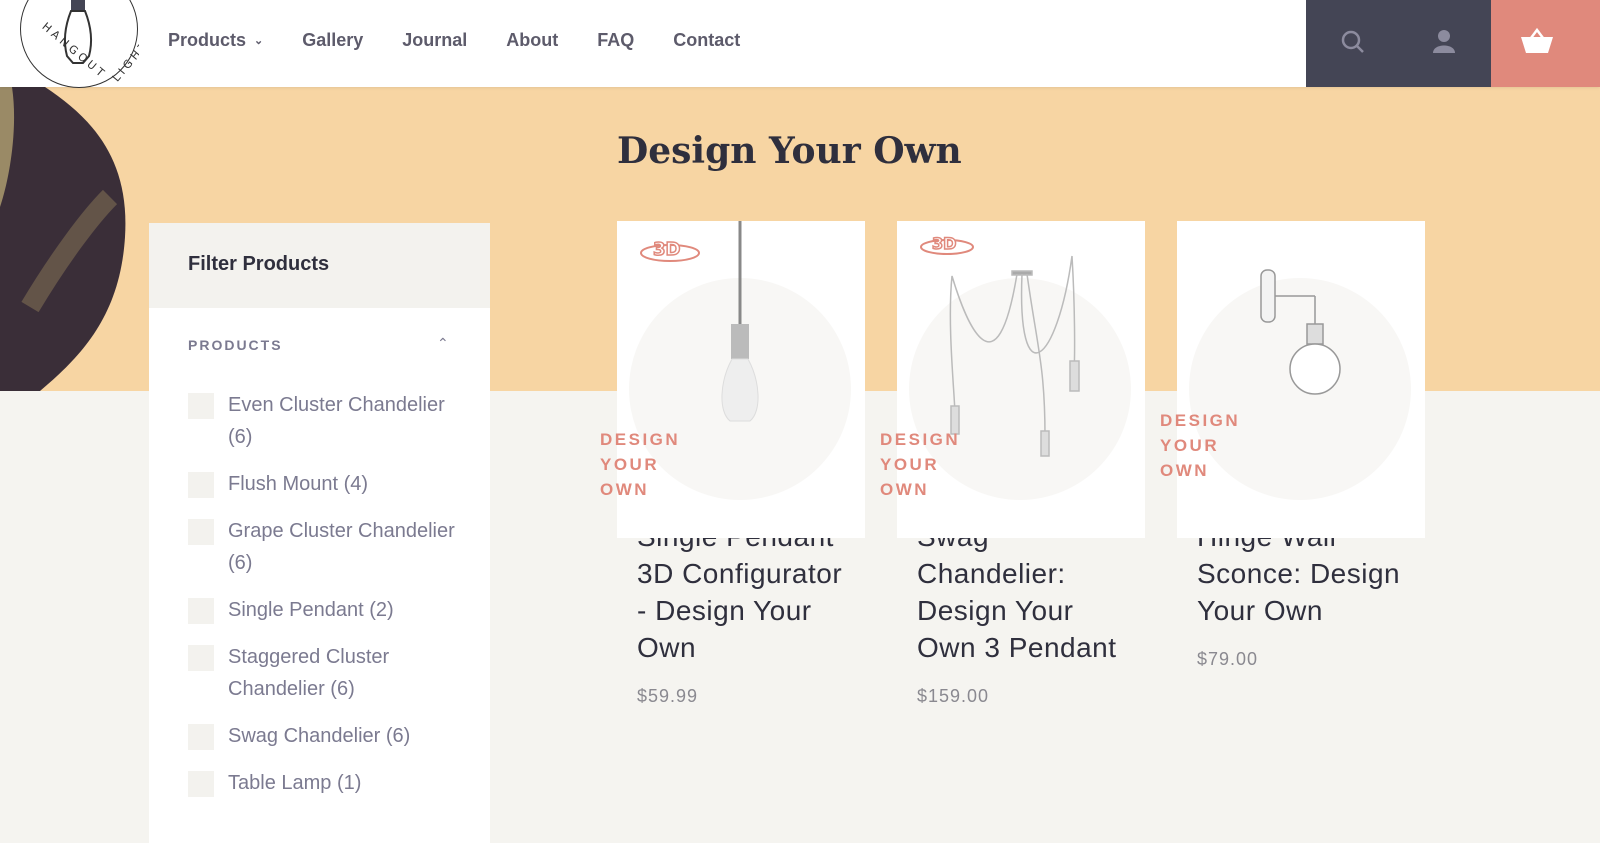 This screenshot has height=843, width=1600. What do you see at coordinates (73, 50) in the screenshot?
I see `svg-text: H A N G O U T` at bounding box center [73, 50].